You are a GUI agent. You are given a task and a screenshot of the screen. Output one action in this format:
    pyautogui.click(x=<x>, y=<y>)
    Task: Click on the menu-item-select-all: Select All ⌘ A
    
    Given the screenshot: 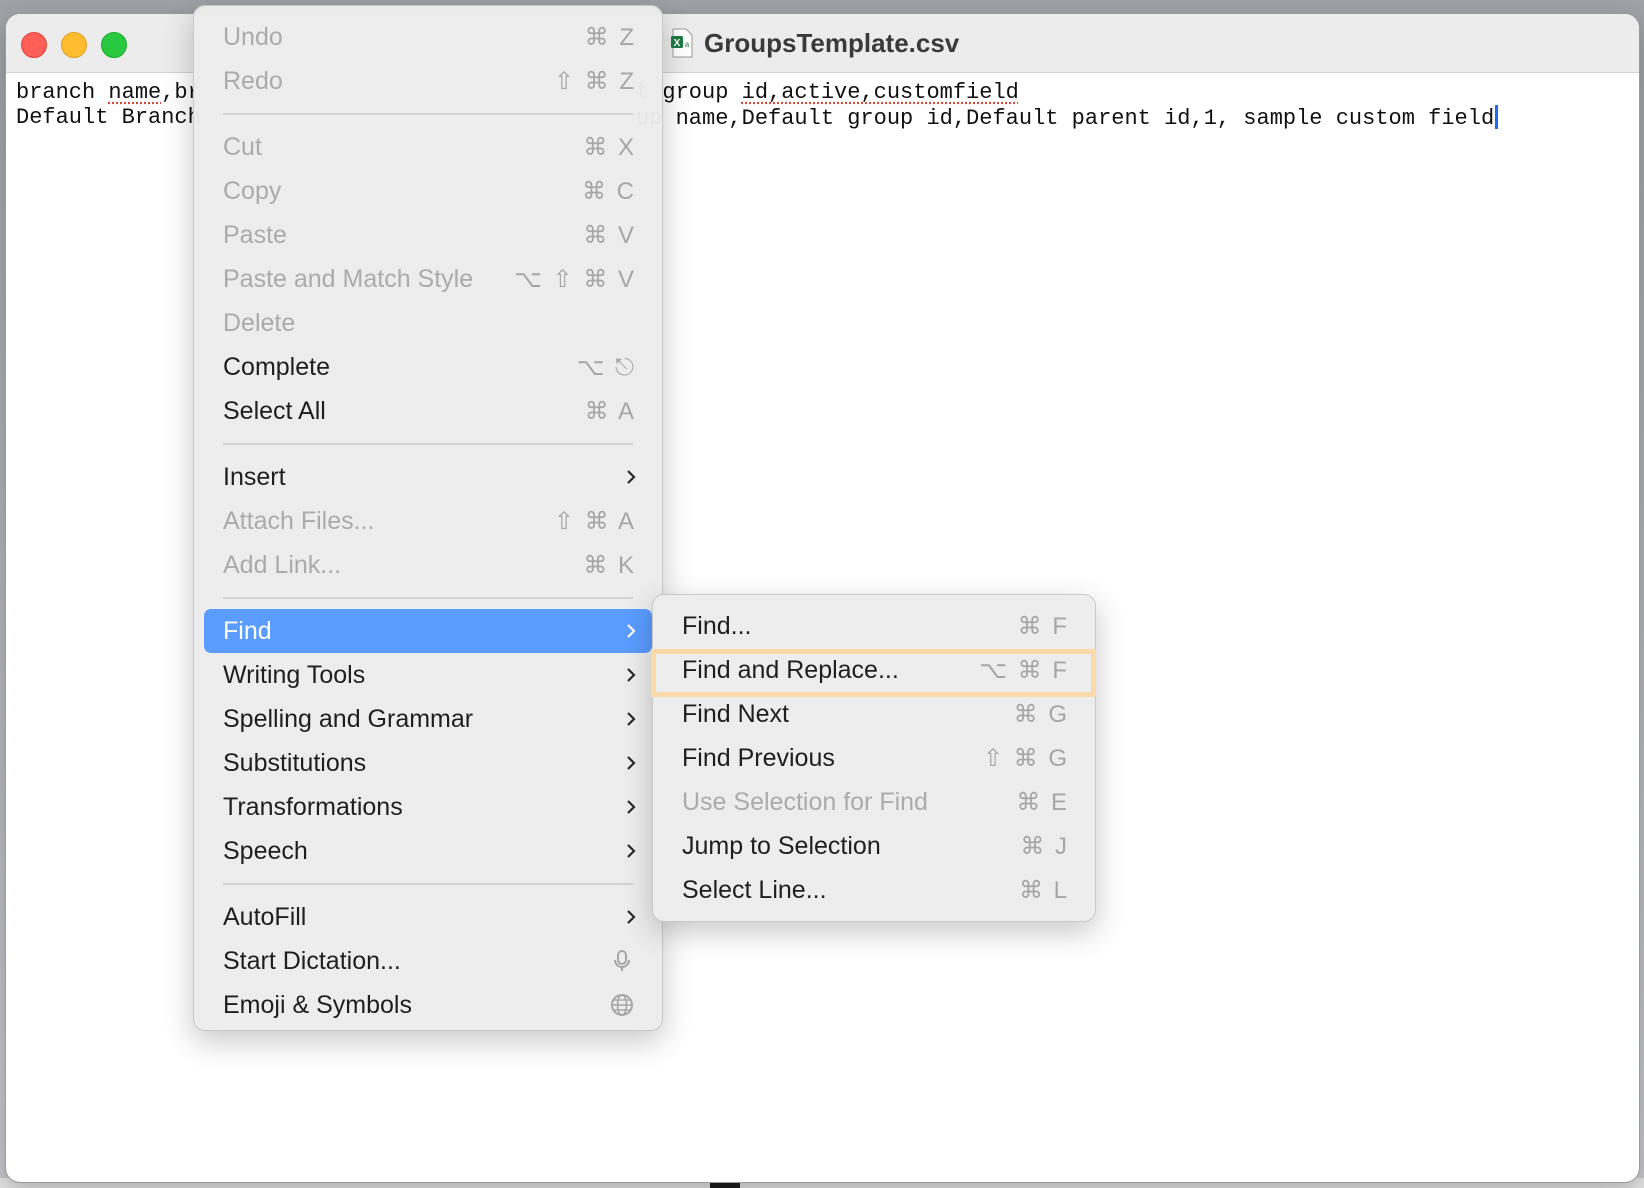 What is the action you would take?
    pyautogui.click(x=428, y=411)
    